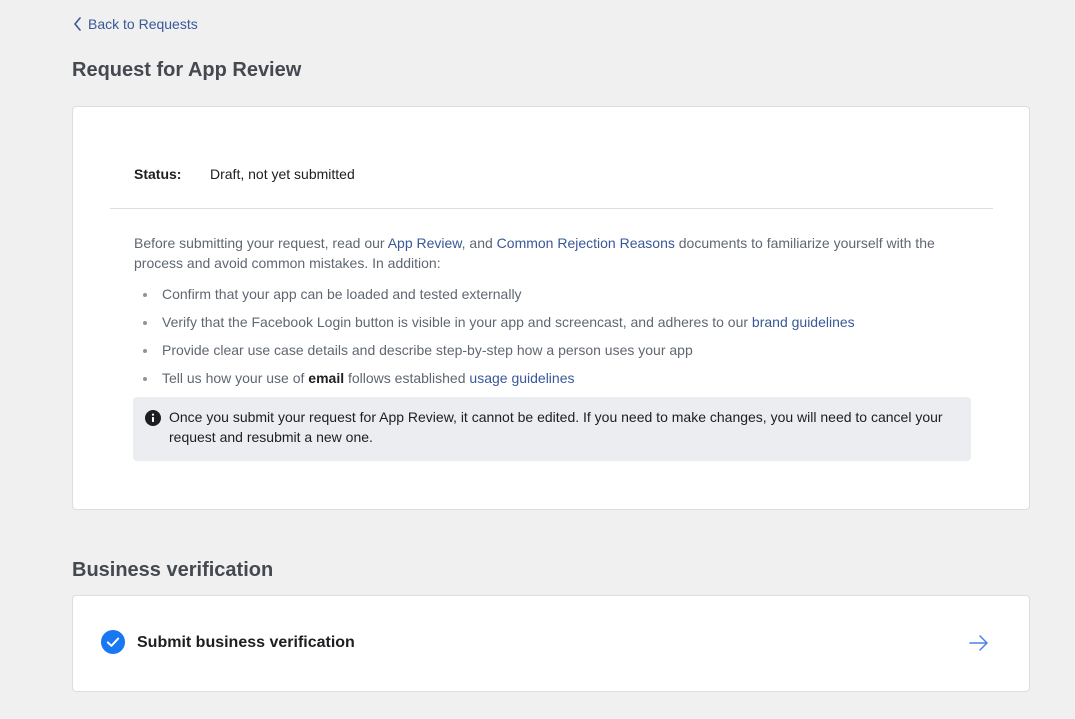  Describe the element at coordinates (521, 378) in the screenshot. I see `usage-guidelines-link: usage guidelines` at that location.